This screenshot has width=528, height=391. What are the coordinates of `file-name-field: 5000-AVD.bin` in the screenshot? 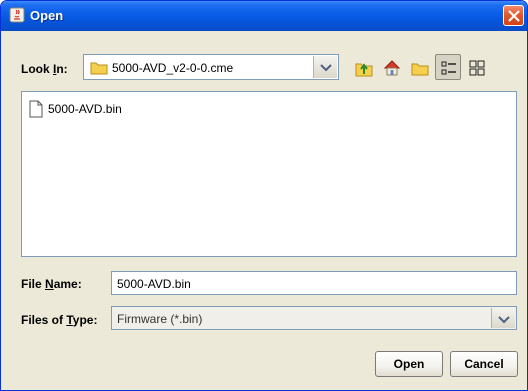 It's located at (314, 283).